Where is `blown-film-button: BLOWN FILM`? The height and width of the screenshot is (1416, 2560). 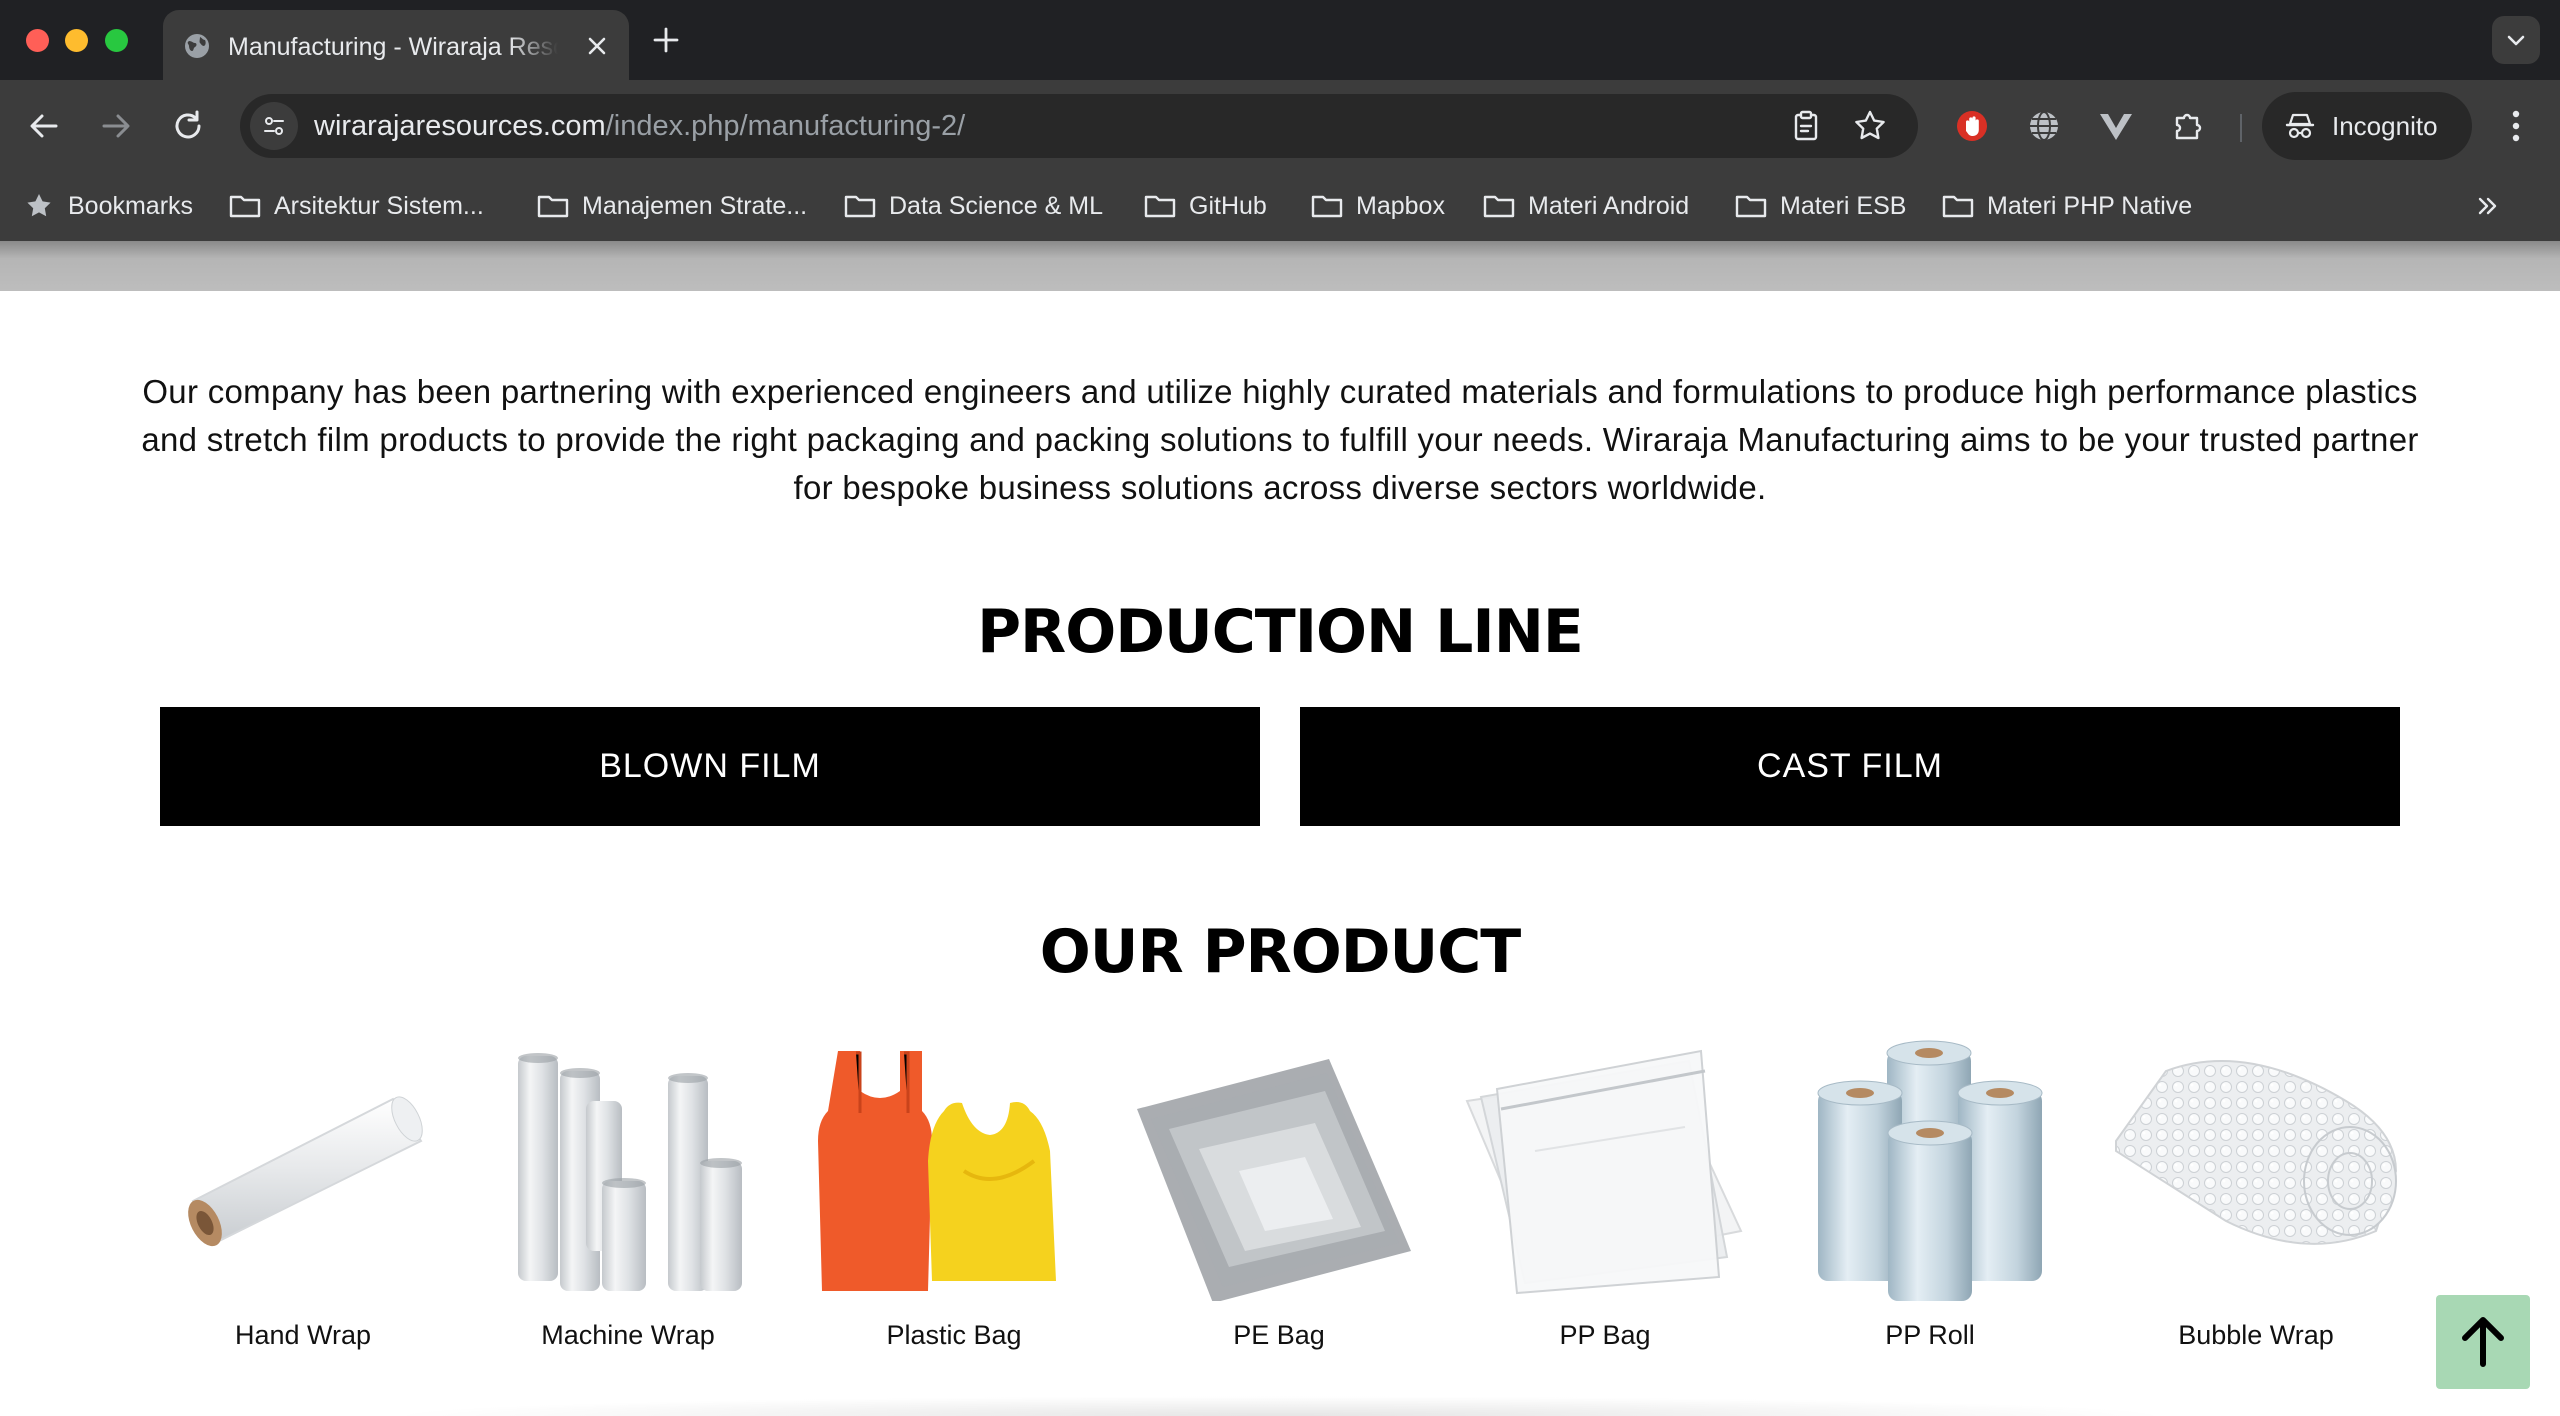 blown-film-button: BLOWN FILM is located at coordinates (710, 766).